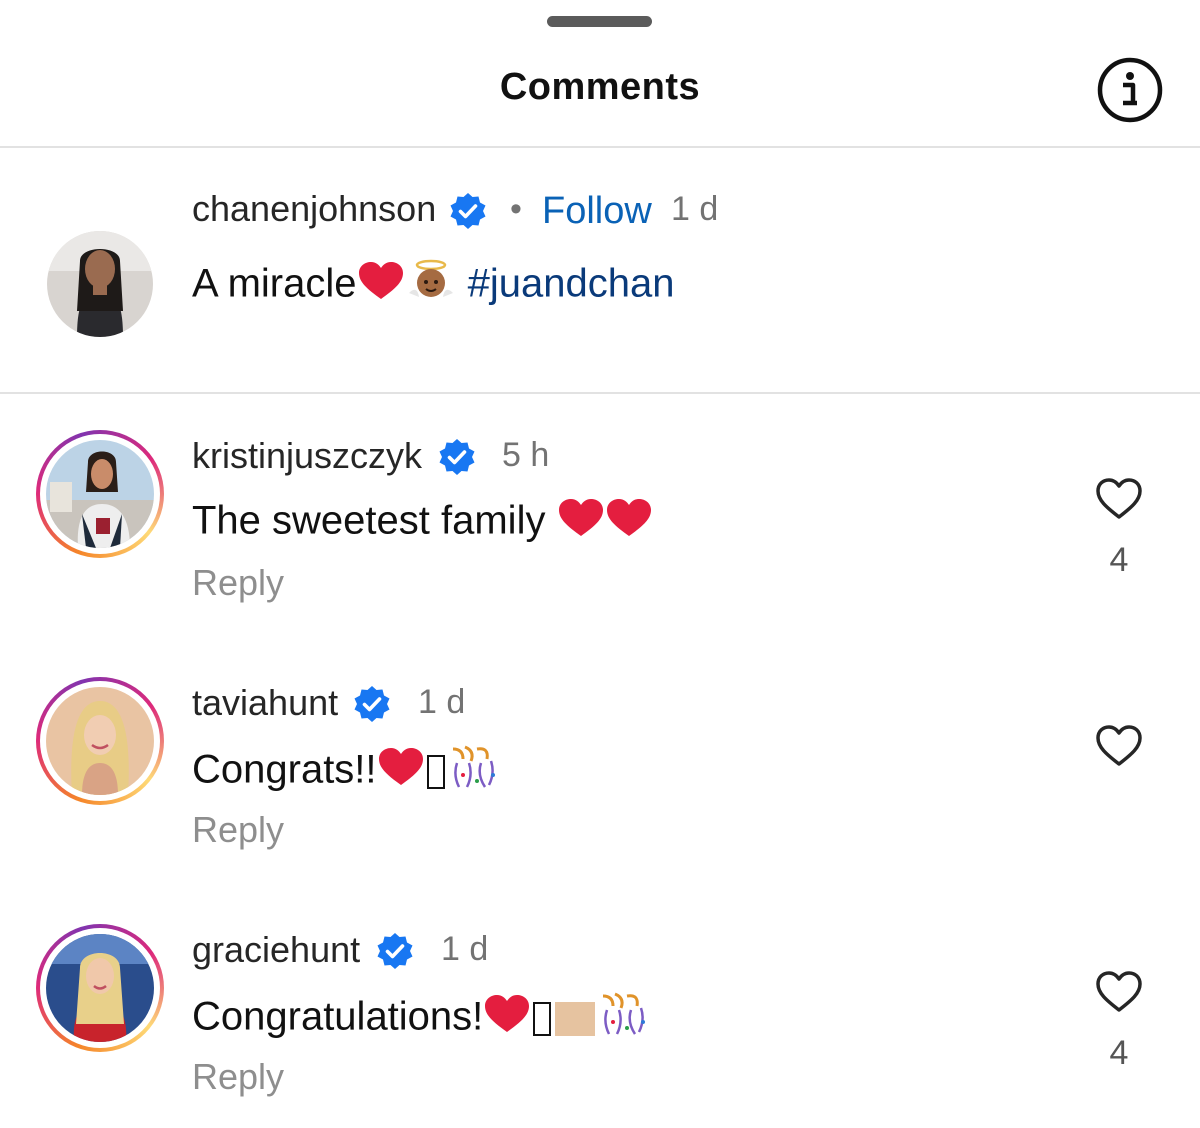 This screenshot has width=1200, height=1128. I want to click on baby-angel-icon, so click(431, 286).